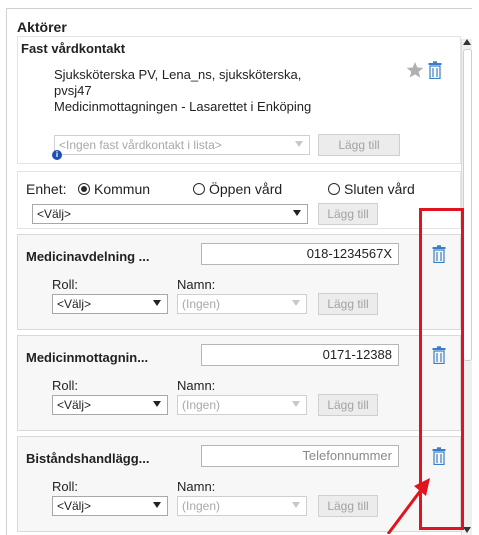  I want to click on trash-icon, so click(435, 70).